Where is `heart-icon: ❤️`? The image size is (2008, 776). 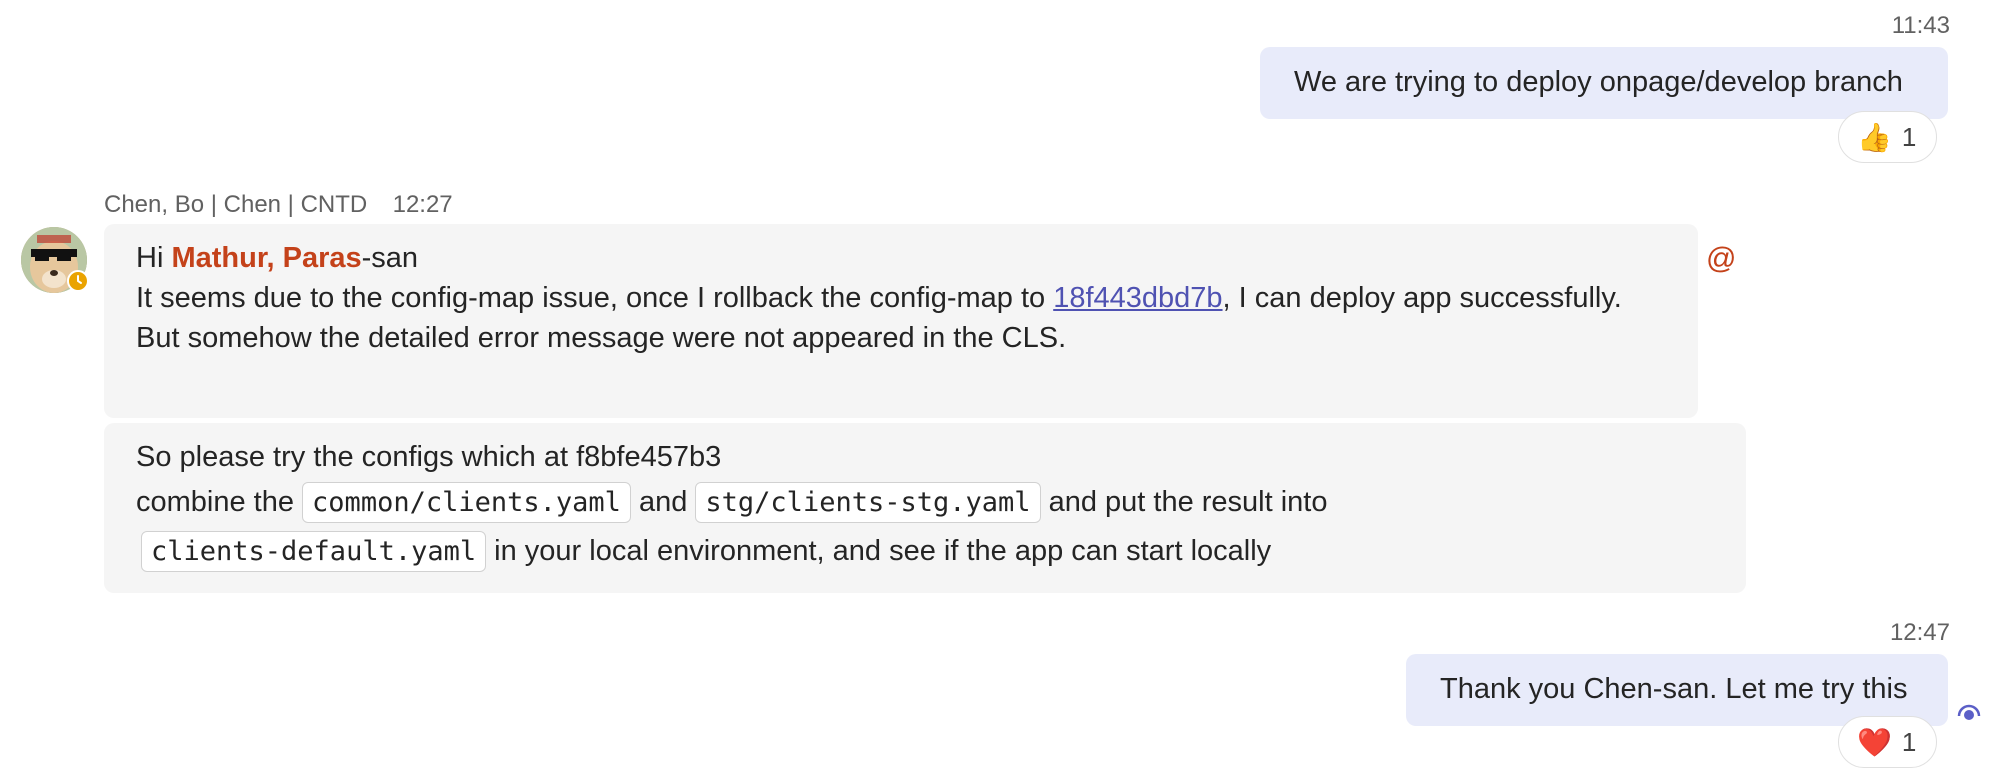 heart-icon: ❤️ is located at coordinates (1874, 742).